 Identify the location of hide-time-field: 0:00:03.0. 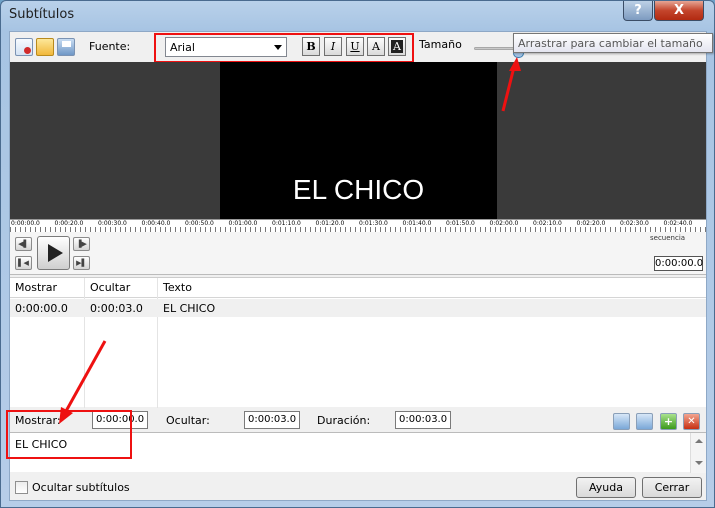
(272, 420).